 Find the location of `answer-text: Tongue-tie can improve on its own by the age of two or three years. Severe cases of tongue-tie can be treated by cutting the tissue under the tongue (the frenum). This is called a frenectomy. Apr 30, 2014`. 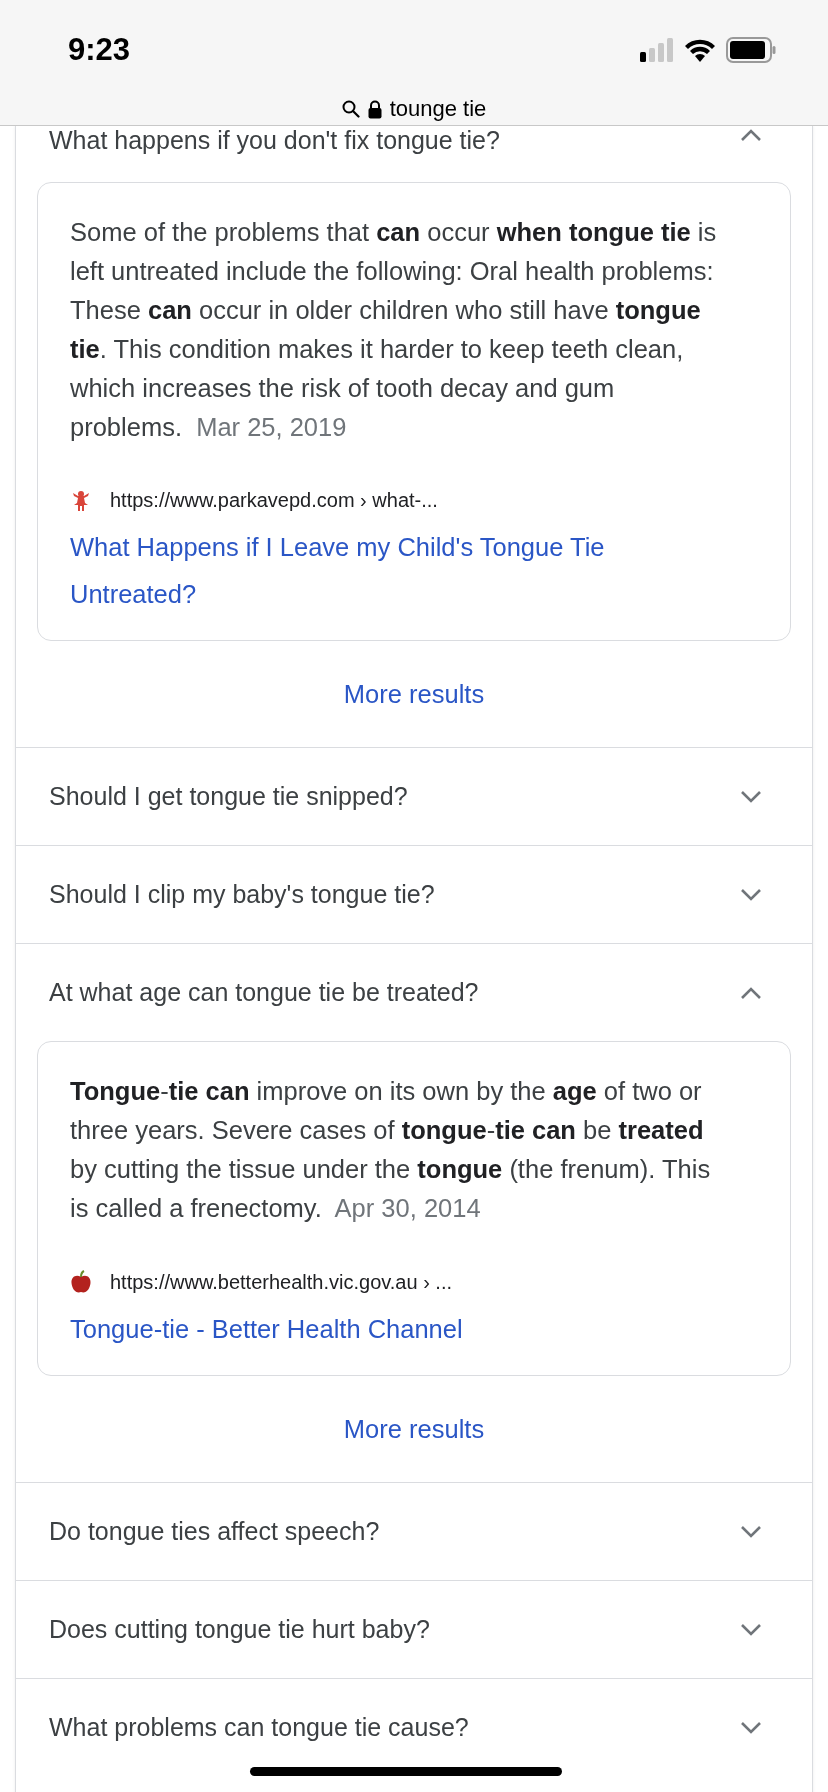

answer-text: Tongue-tie can improve on its own by the age of two or three years. Severe cases of tongue-tie can be treated by cutting the tissue under the tongue (the frenum). This is called a frenectomy. Apr 30, 2014 is located at coordinates (391, 1150).